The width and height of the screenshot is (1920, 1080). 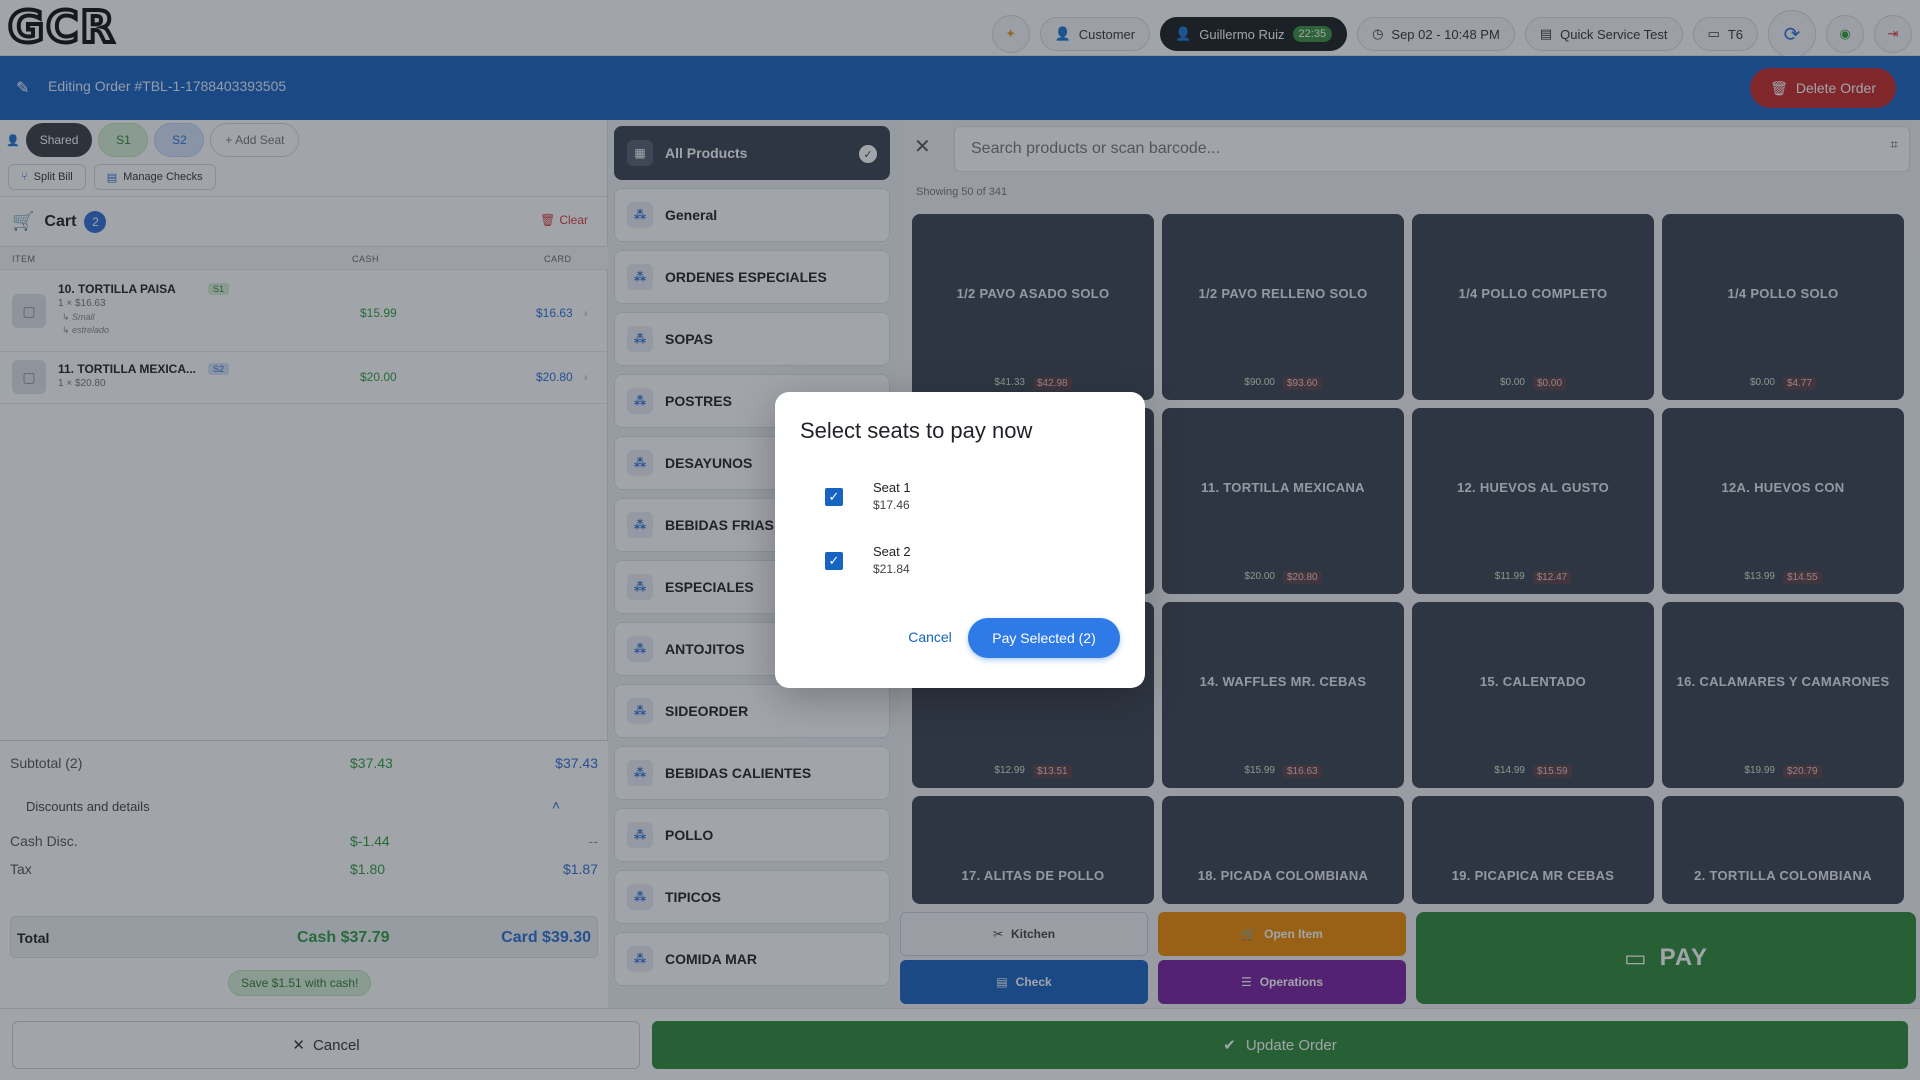 What do you see at coordinates (965, 500) in the screenshot?
I see `seat-option-1: ✓ Seat 1 $17.46` at bounding box center [965, 500].